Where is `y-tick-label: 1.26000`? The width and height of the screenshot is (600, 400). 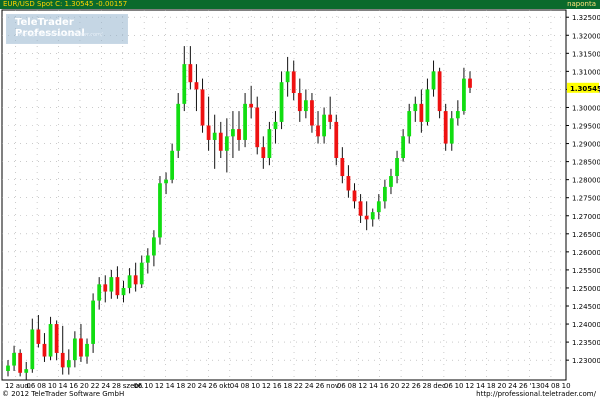
y-tick-label: 1.26000 is located at coordinates (586, 253).